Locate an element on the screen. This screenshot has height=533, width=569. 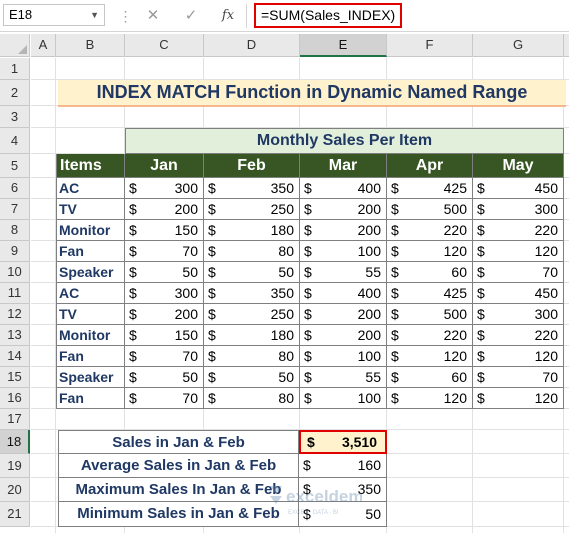
table-header-may: May is located at coordinates (518, 166).